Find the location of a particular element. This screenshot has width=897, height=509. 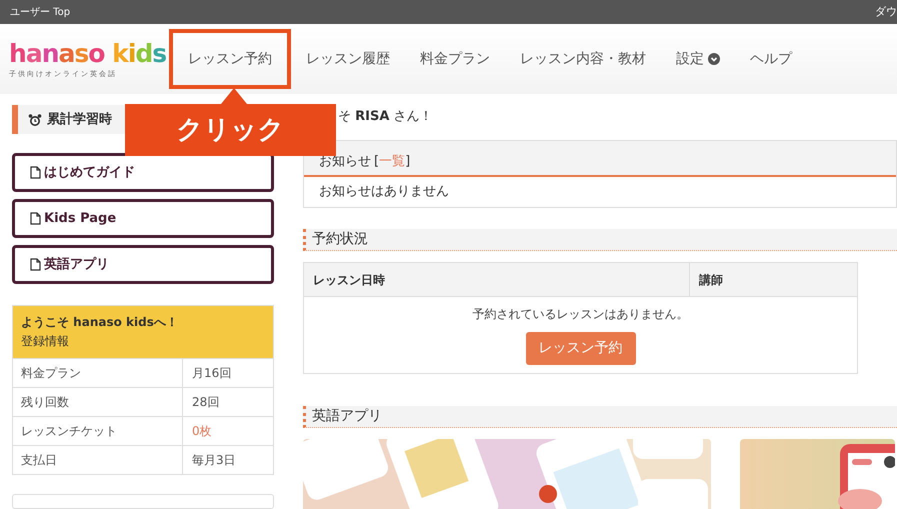

card-title: ようこそ hanaso kidsへ！ is located at coordinates (100, 323).